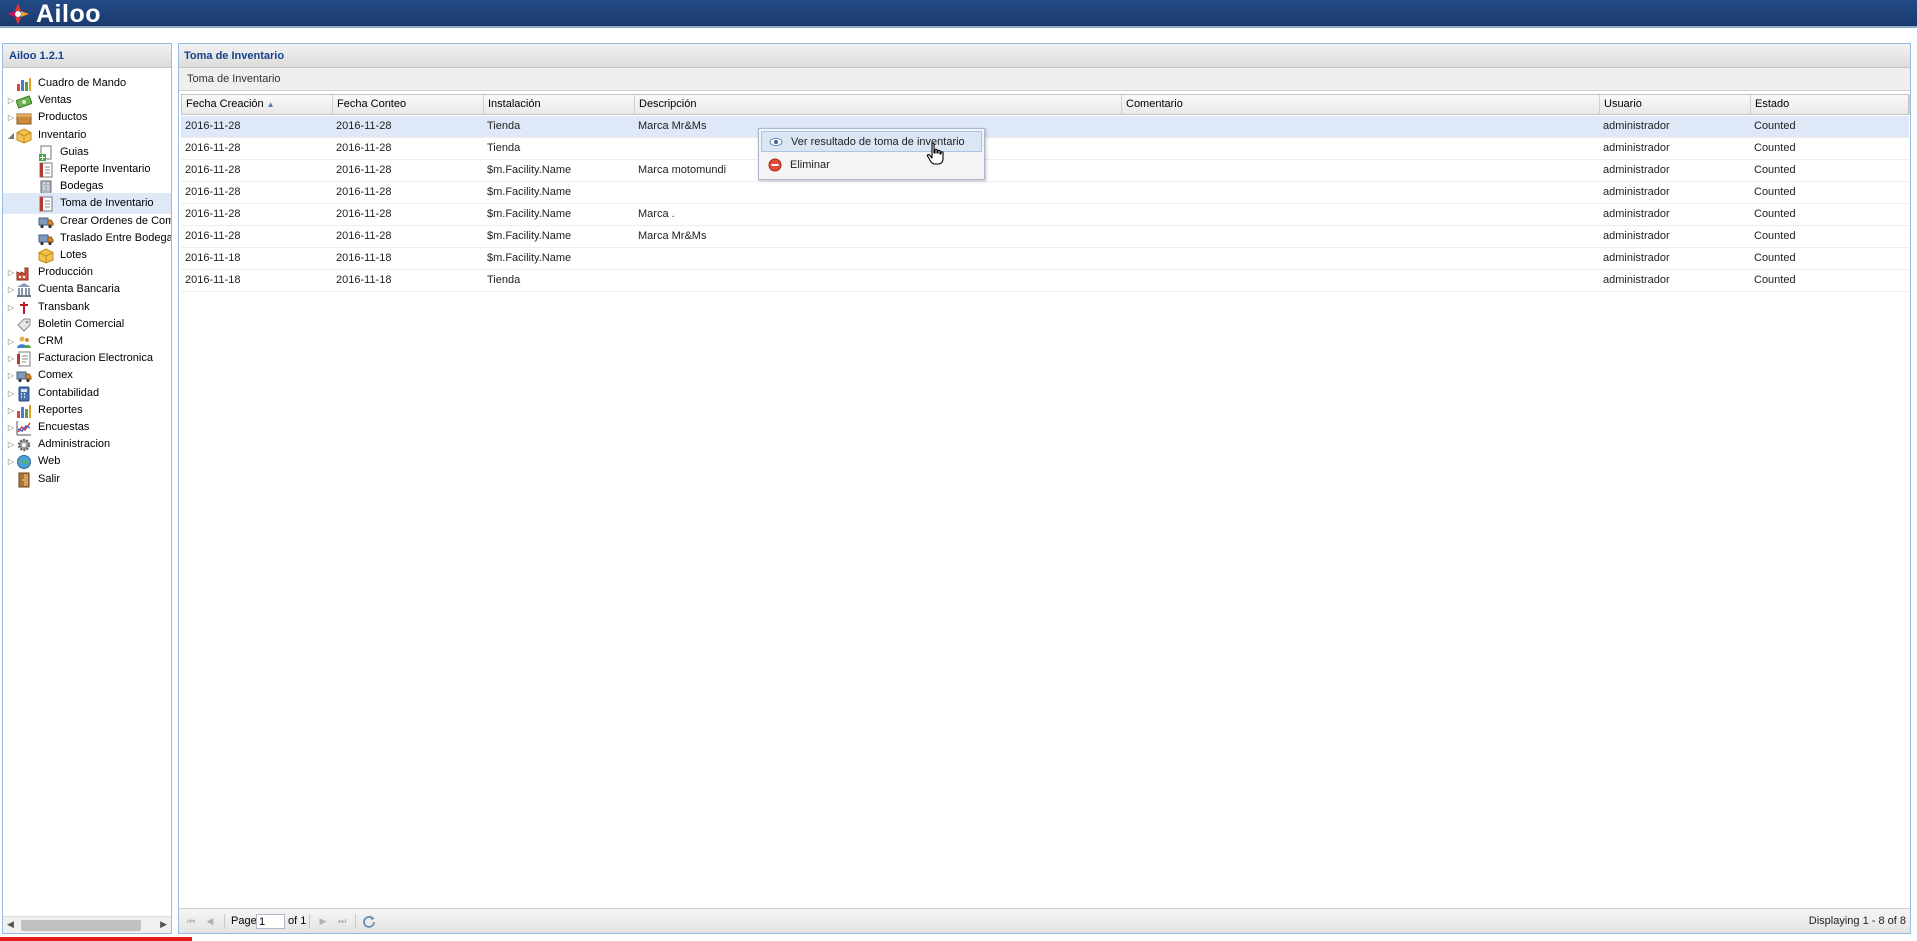  What do you see at coordinates (1857, 921) in the screenshot?
I see `displaying-count: Displaying 1 - 8 of 8` at bounding box center [1857, 921].